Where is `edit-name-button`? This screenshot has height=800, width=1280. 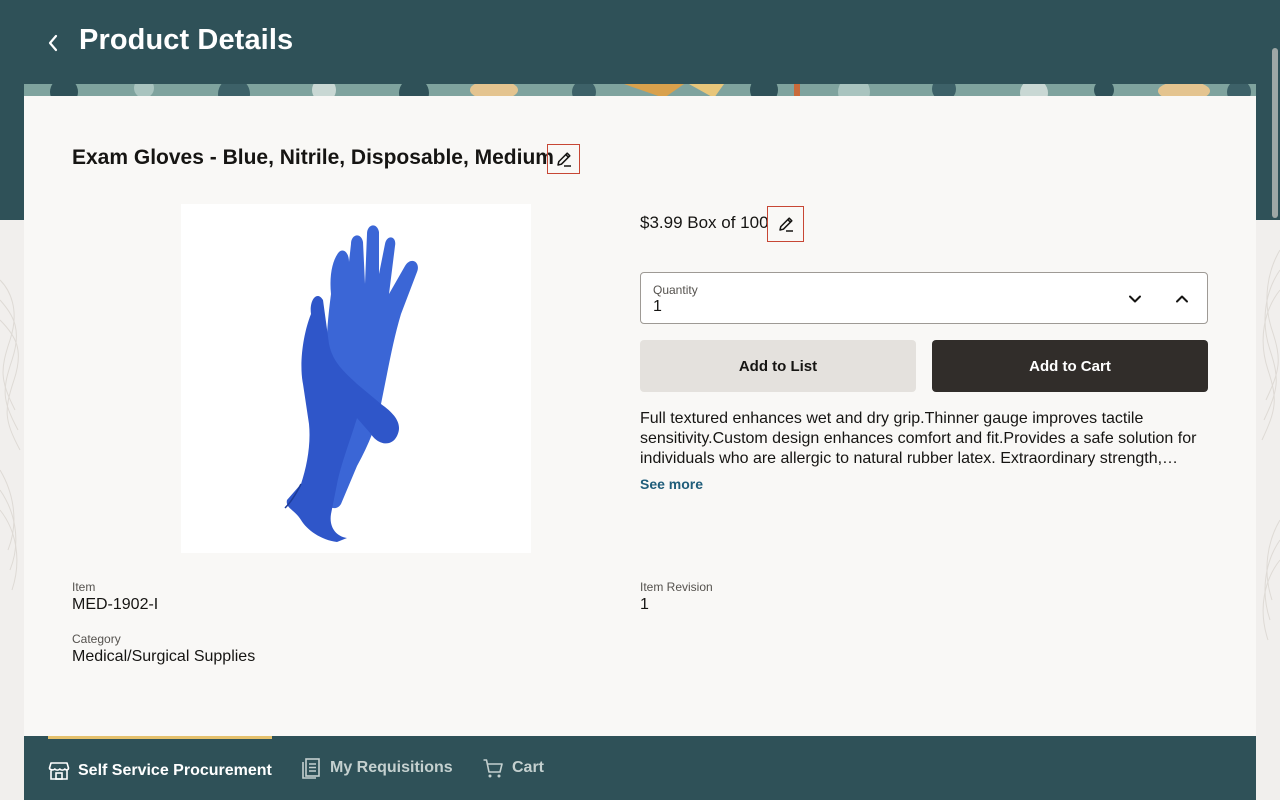
edit-name-button is located at coordinates (563, 159).